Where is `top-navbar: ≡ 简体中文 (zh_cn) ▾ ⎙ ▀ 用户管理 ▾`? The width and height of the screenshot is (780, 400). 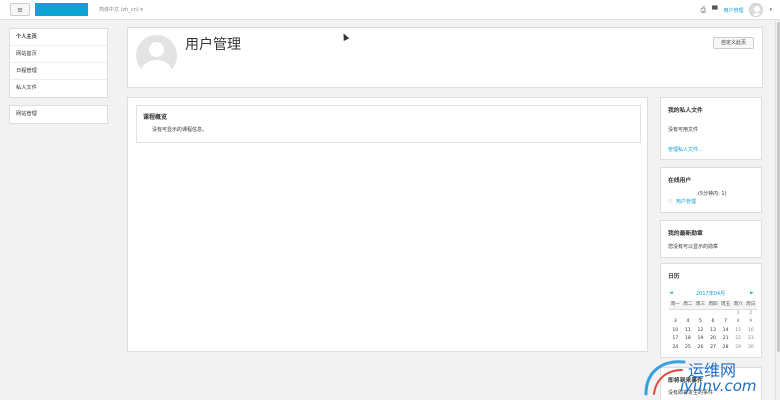
top-navbar: ≡ 简体中文 (zh_cn) ▾ ⎙ ▀ 用户管理 ▾ is located at coordinates (390, 10).